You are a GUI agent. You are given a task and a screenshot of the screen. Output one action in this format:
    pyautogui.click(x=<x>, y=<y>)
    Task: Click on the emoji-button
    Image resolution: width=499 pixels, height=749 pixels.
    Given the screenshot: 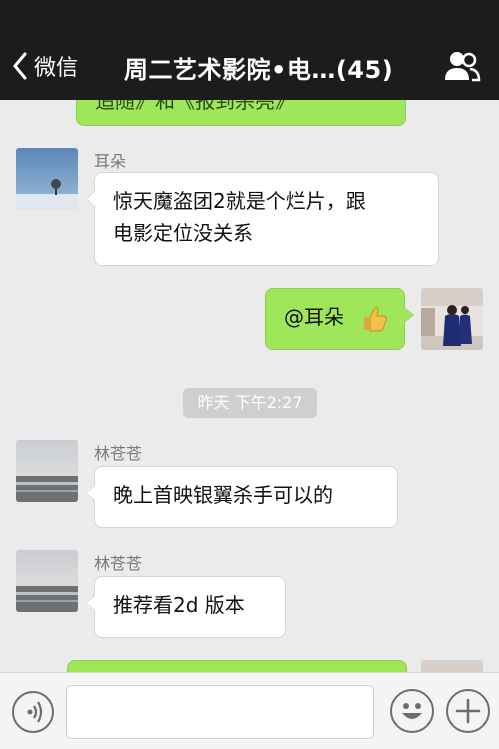 What is the action you would take?
    pyautogui.click(x=412, y=711)
    